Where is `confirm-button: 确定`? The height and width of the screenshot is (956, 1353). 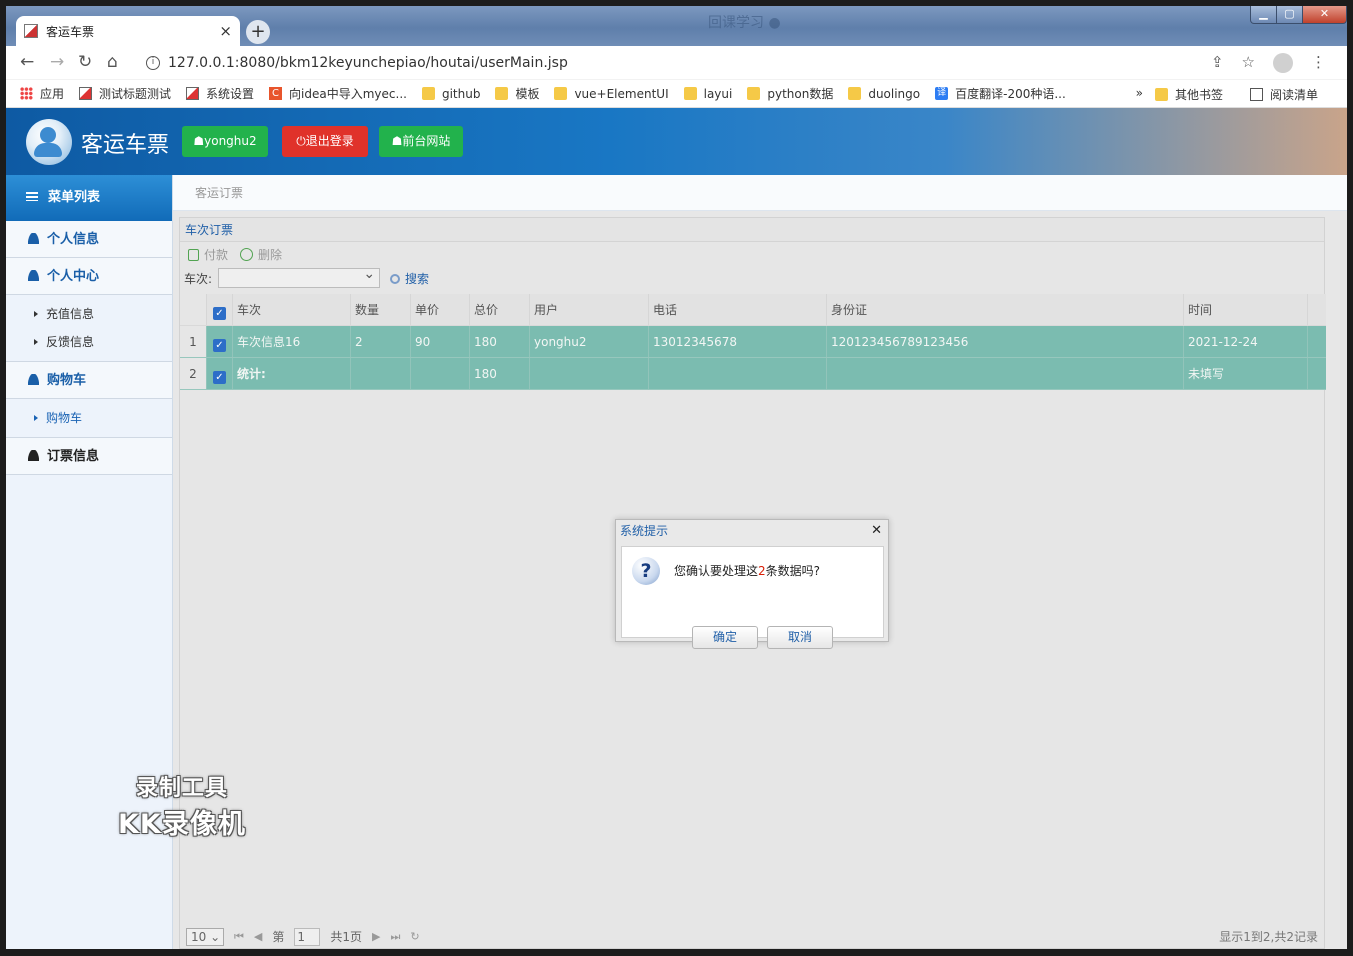
confirm-button: 确定 is located at coordinates (725, 637).